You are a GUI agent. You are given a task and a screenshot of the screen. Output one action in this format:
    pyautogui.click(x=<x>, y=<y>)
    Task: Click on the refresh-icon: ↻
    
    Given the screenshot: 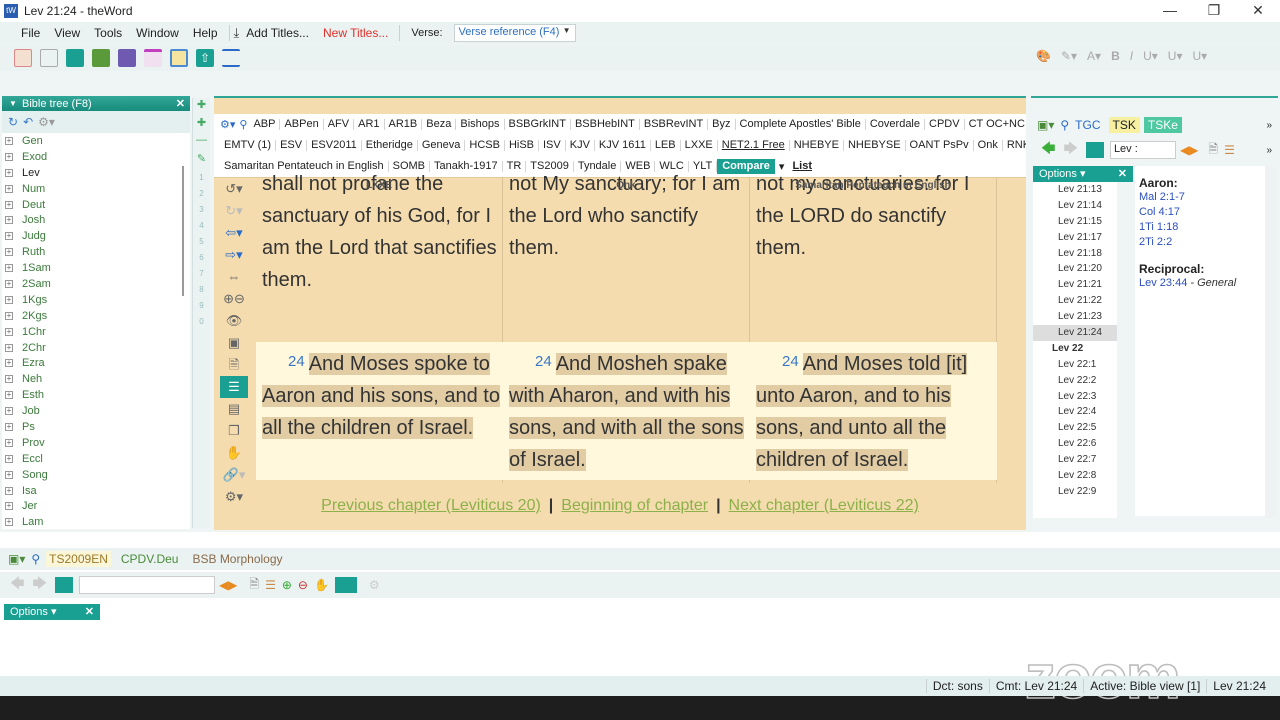 What is the action you would take?
    pyautogui.click(x=13, y=122)
    